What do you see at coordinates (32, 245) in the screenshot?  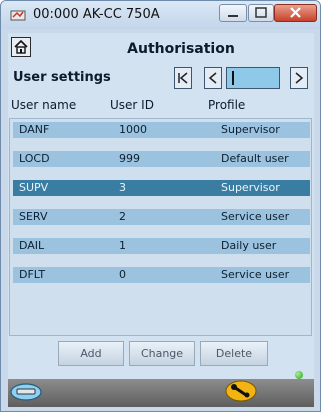 I see `user-name-cell: DAIL` at bounding box center [32, 245].